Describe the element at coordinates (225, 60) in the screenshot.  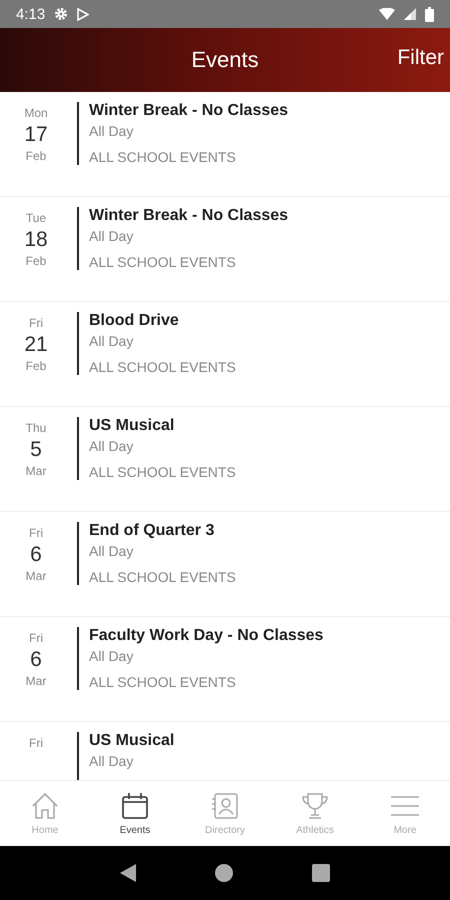
I see `header-title: Events` at that location.